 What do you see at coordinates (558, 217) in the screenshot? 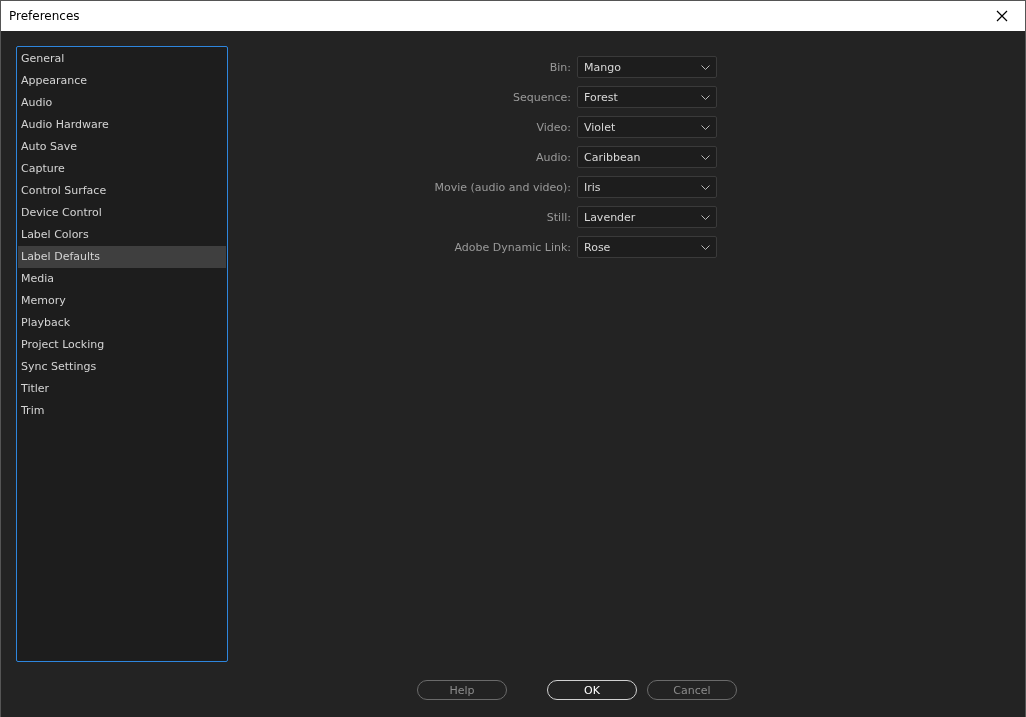
I see `field-label: Still:` at bounding box center [558, 217].